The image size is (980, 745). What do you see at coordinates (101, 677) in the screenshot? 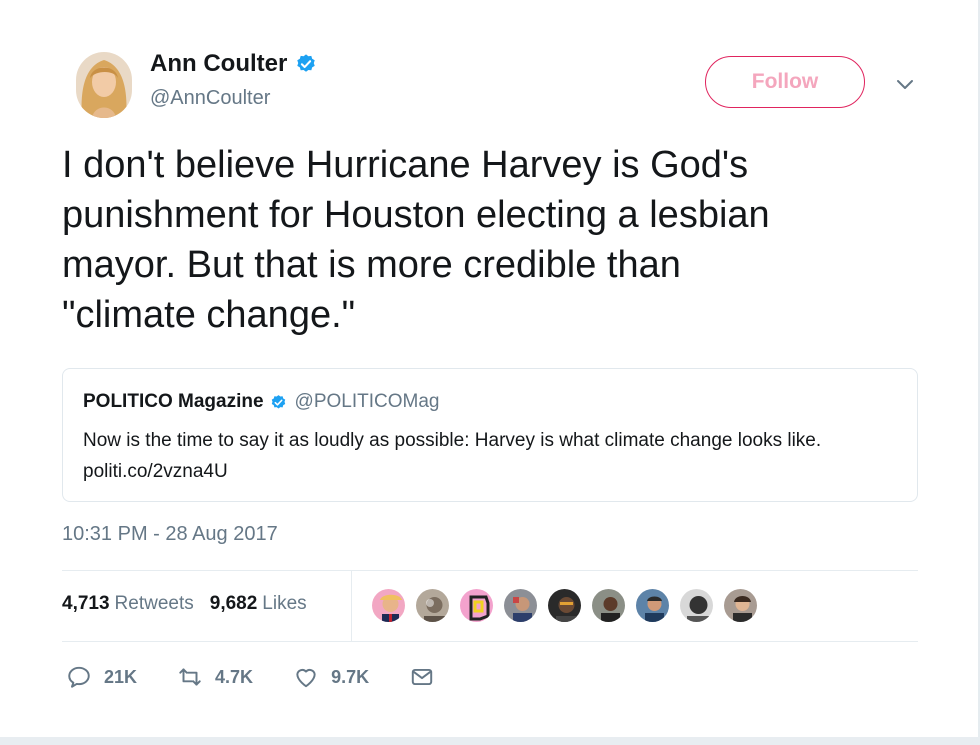
I see `reply-action: 21K` at bounding box center [101, 677].